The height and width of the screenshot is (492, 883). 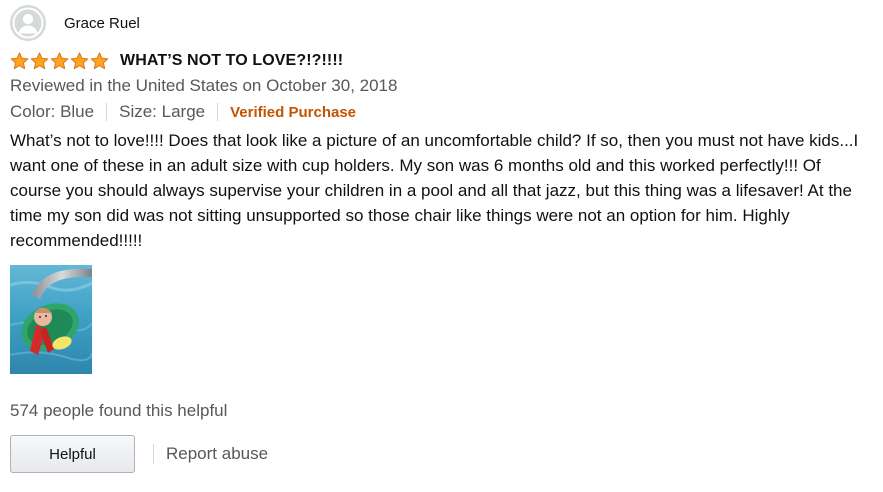 What do you see at coordinates (139, 454) in the screenshot?
I see `review-actions: Helpful Report abuse` at bounding box center [139, 454].